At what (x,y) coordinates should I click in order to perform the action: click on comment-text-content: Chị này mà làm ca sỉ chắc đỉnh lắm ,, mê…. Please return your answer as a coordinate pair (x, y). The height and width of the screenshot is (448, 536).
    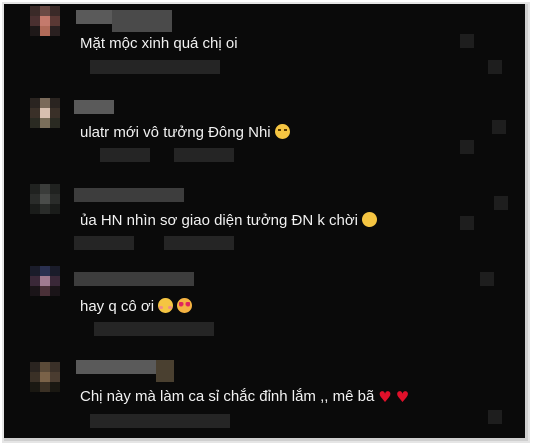
    Looking at the image, I should click on (227, 396).